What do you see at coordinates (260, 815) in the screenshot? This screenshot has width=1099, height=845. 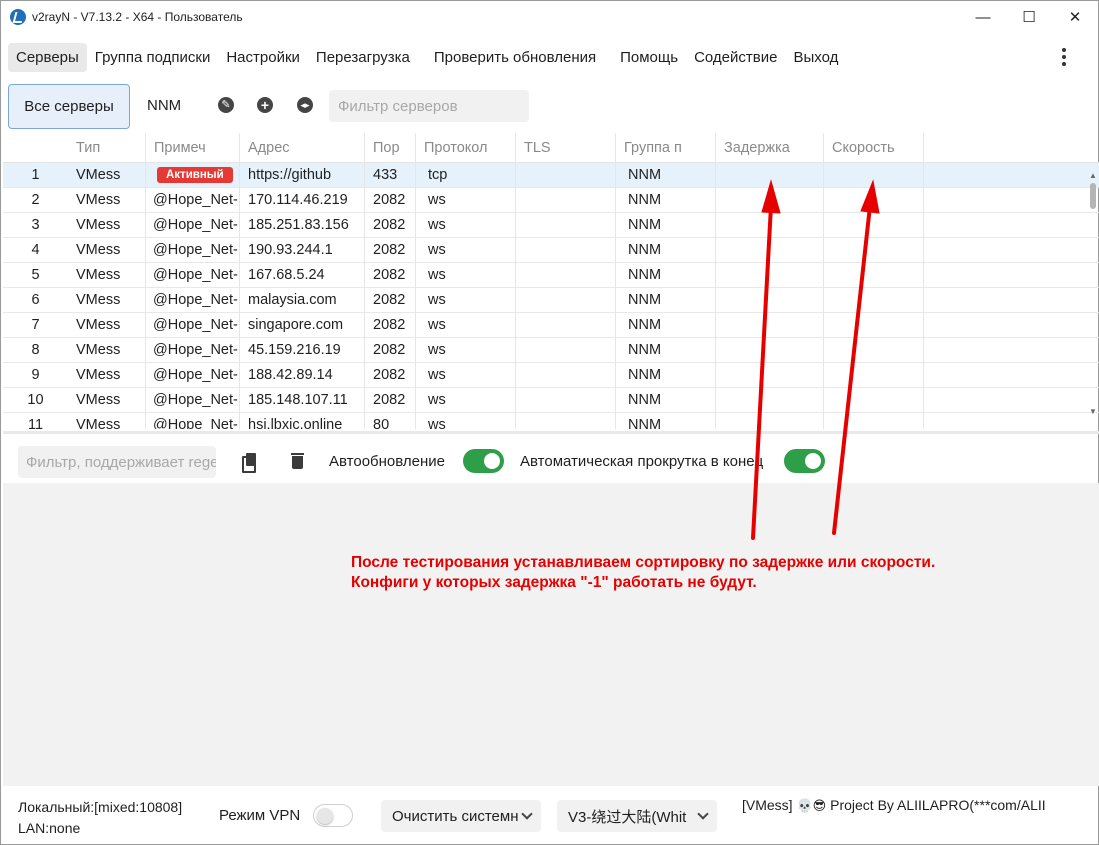 I see `vpn-mode-label: Режим VPN` at bounding box center [260, 815].